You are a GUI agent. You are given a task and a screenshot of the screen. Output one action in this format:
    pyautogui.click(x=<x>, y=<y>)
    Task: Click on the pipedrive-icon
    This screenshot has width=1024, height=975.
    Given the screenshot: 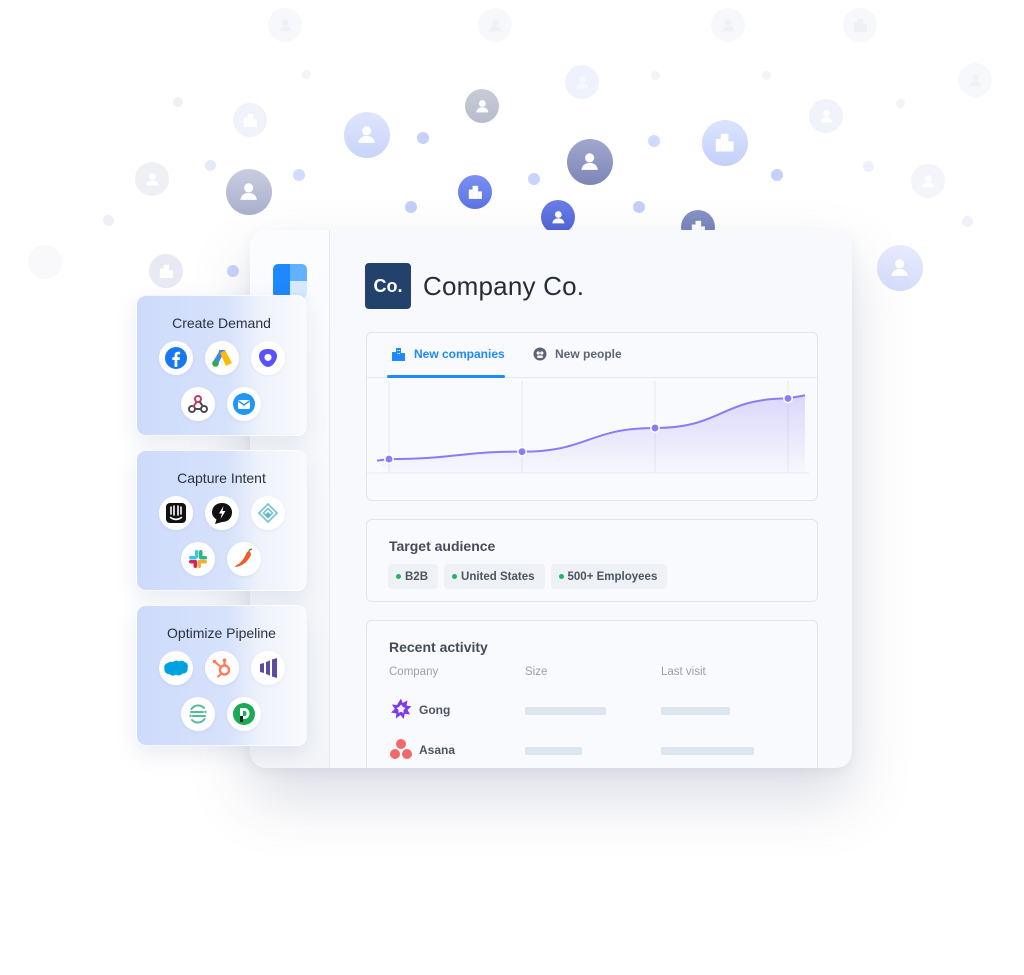 What is the action you would take?
    pyautogui.click(x=244, y=714)
    